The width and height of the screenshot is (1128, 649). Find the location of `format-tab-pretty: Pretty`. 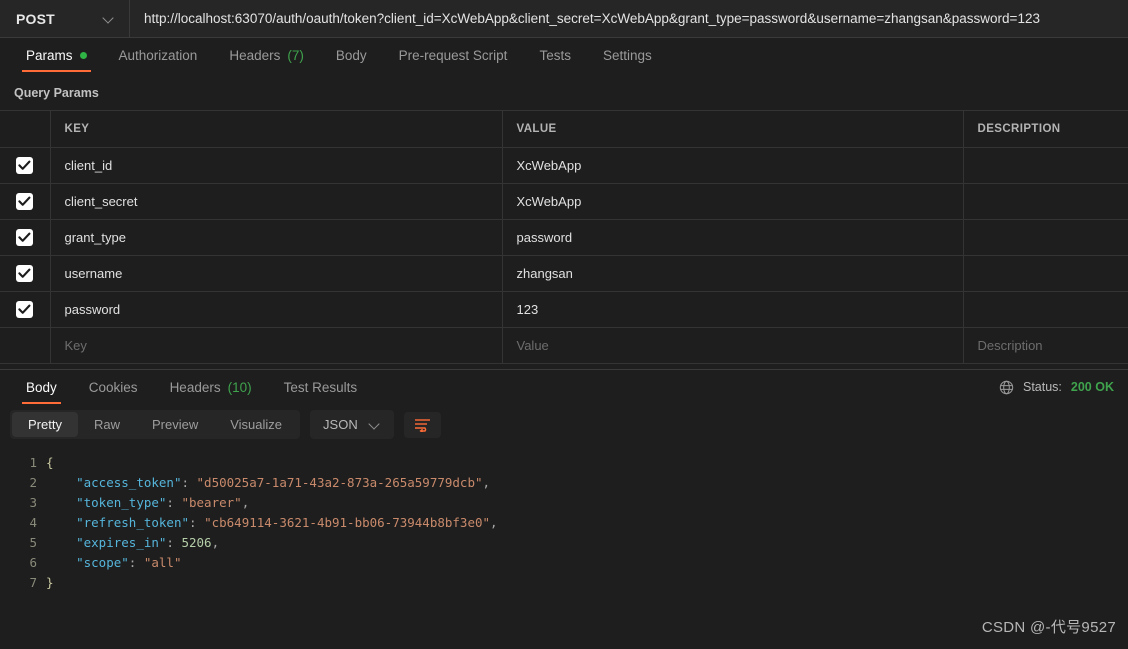

format-tab-pretty: Pretty is located at coordinates (45, 424).